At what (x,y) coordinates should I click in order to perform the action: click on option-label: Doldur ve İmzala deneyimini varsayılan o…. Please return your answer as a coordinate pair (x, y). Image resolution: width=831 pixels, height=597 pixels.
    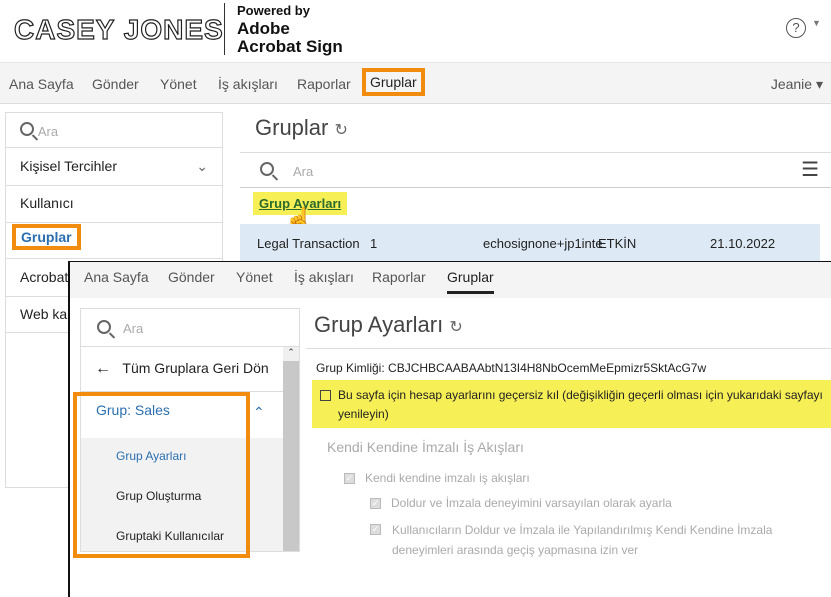
    Looking at the image, I should click on (531, 503).